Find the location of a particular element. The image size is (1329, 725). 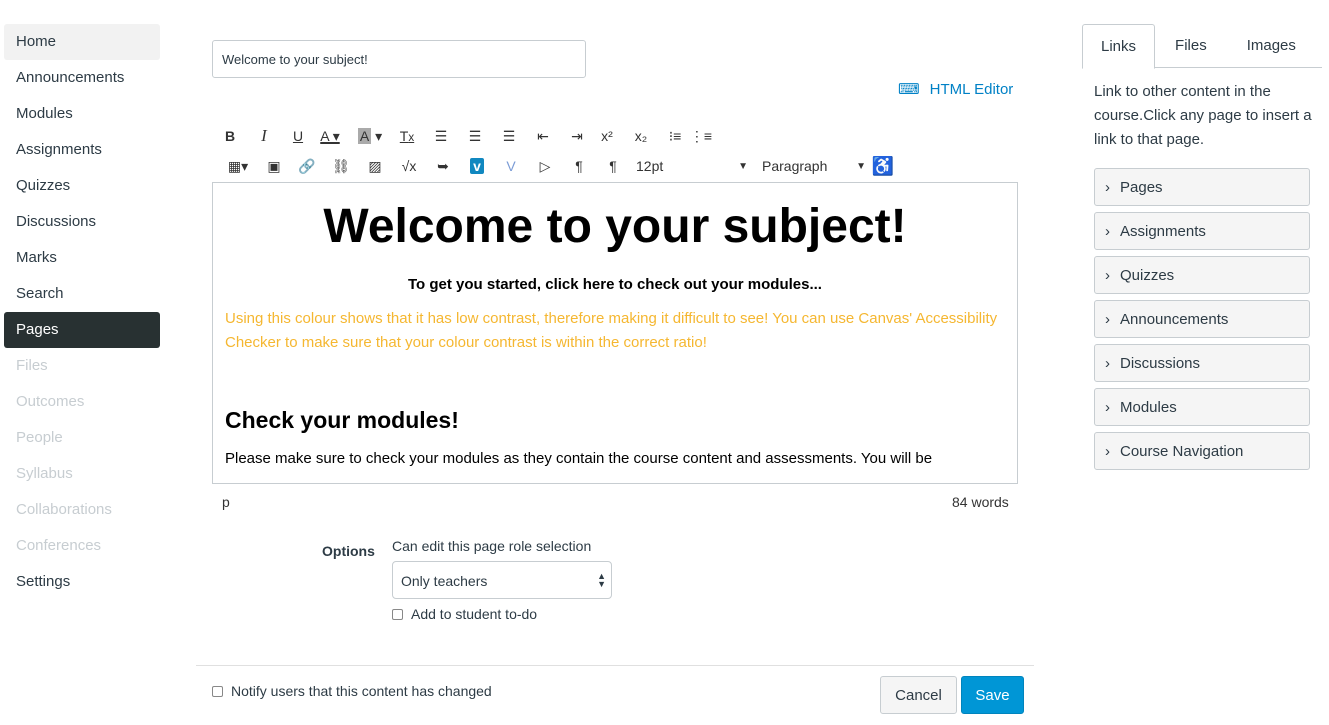

word-count: 84 words is located at coordinates (980, 502).